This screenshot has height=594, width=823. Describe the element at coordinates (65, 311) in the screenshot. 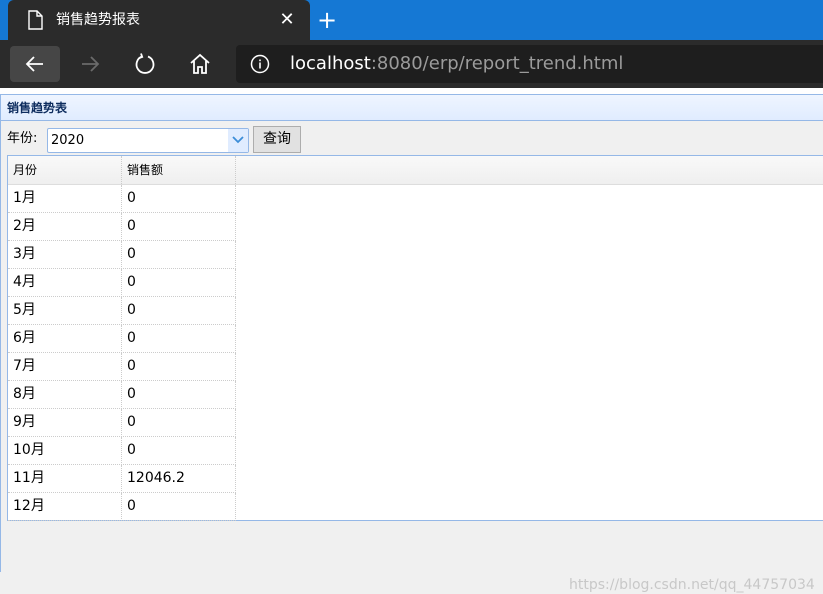

I see `month-cell: 5月` at that location.